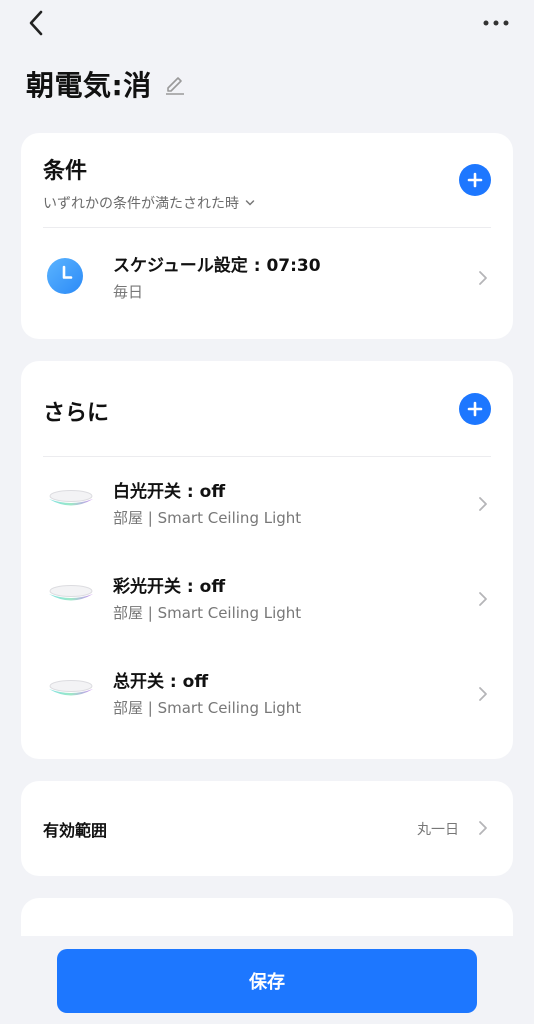  Describe the element at coordinates (76, 413) in the screenshot. I see `actions-heading: さらに` at that location.